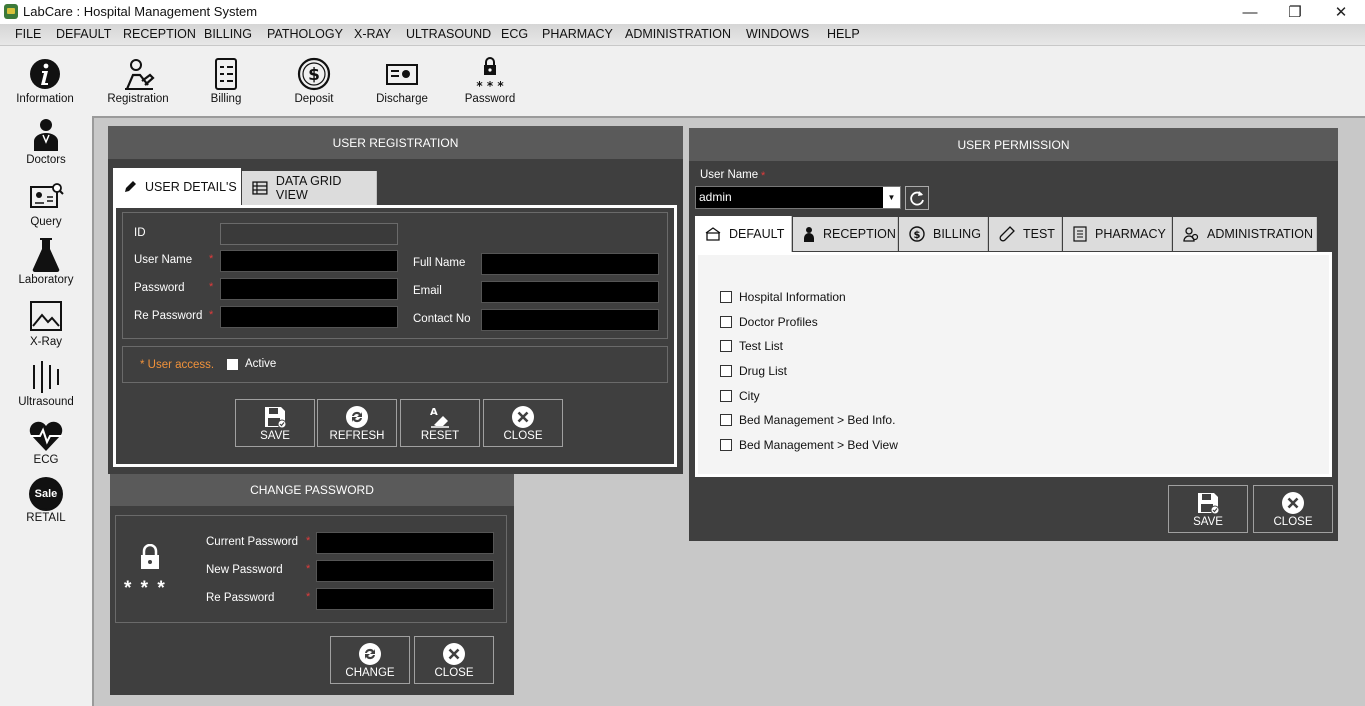 This screenshot has height=706, width=1365. I want to click on id-field, so click(309, 234).